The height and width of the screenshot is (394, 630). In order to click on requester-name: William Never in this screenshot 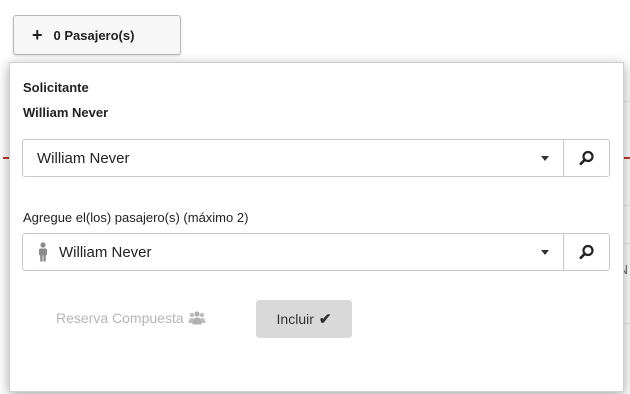, I will do `click(66, 112)`.